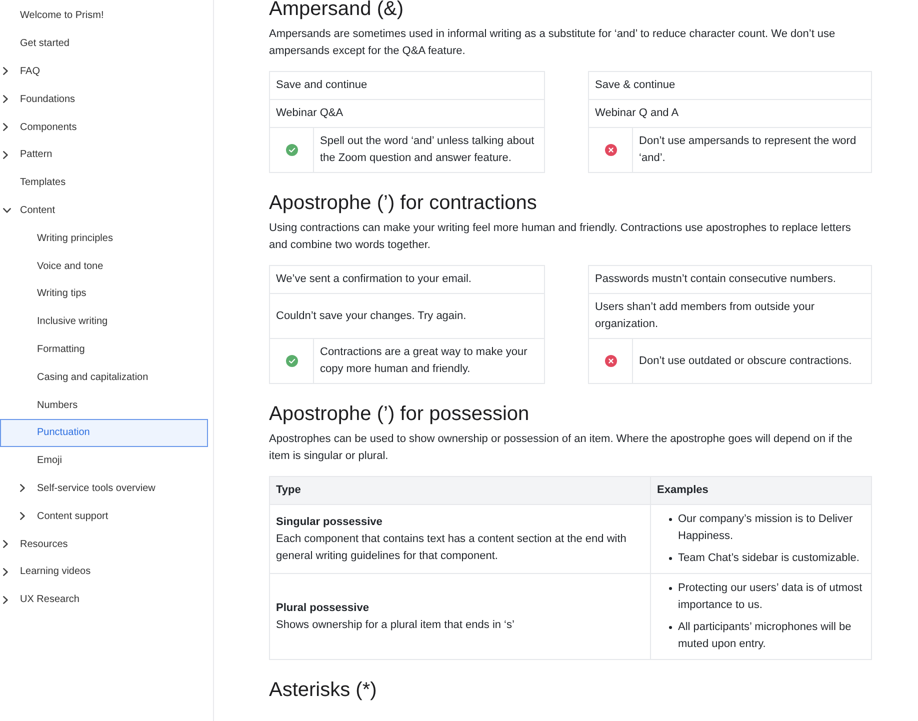 The height and width of the screenshot is (721, 918). What do you see at coordinates (407, 114) in the screenshot?
I see `example-cell: Webinar Q&A` at bounding box center [407, 114].